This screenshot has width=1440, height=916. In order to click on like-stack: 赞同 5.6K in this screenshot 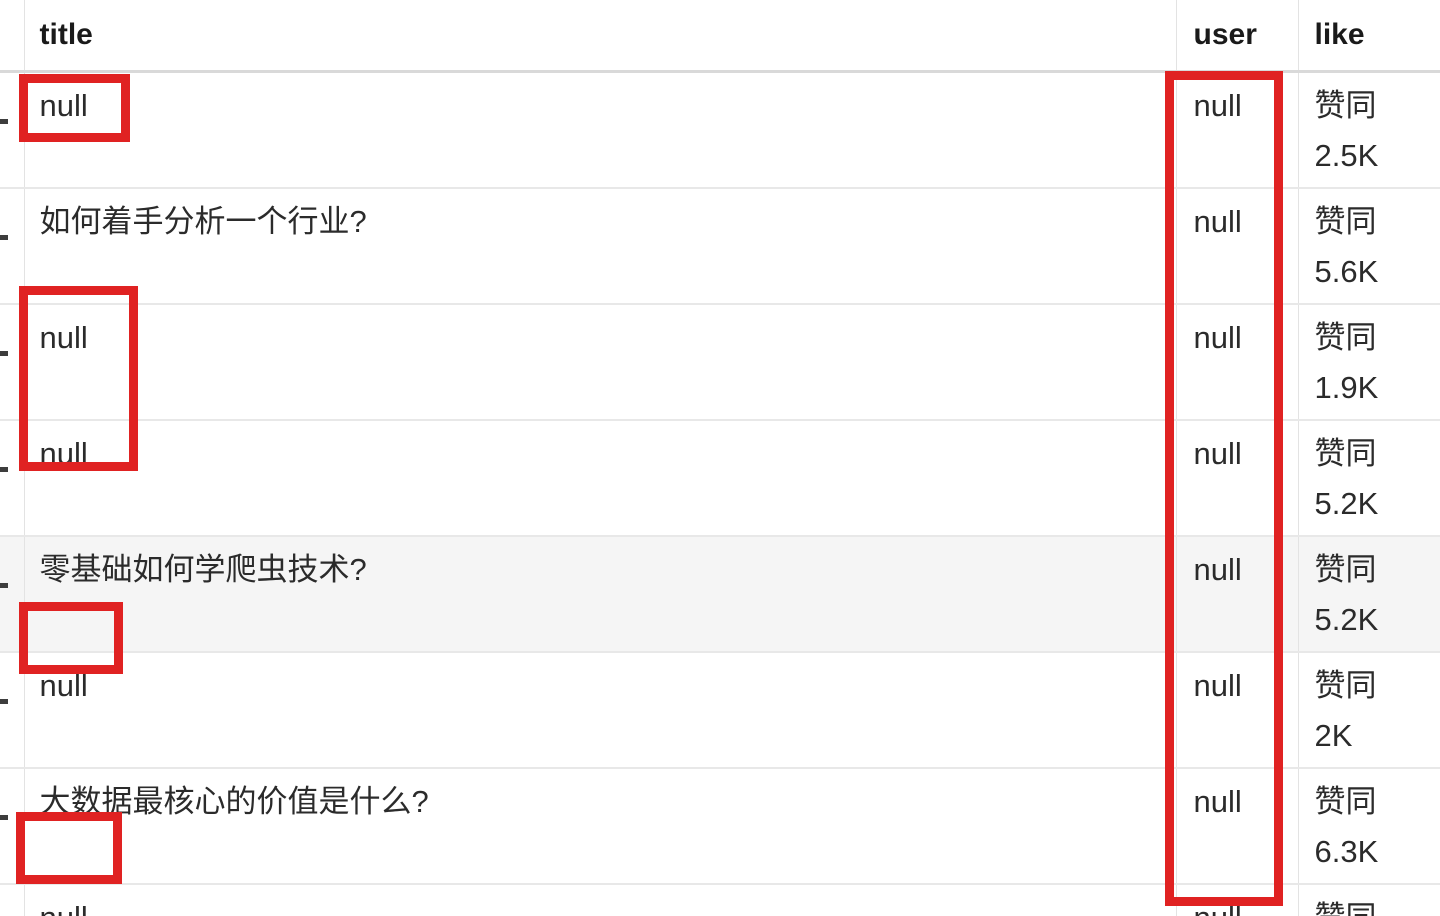, I will do `click(1377, 247)`.